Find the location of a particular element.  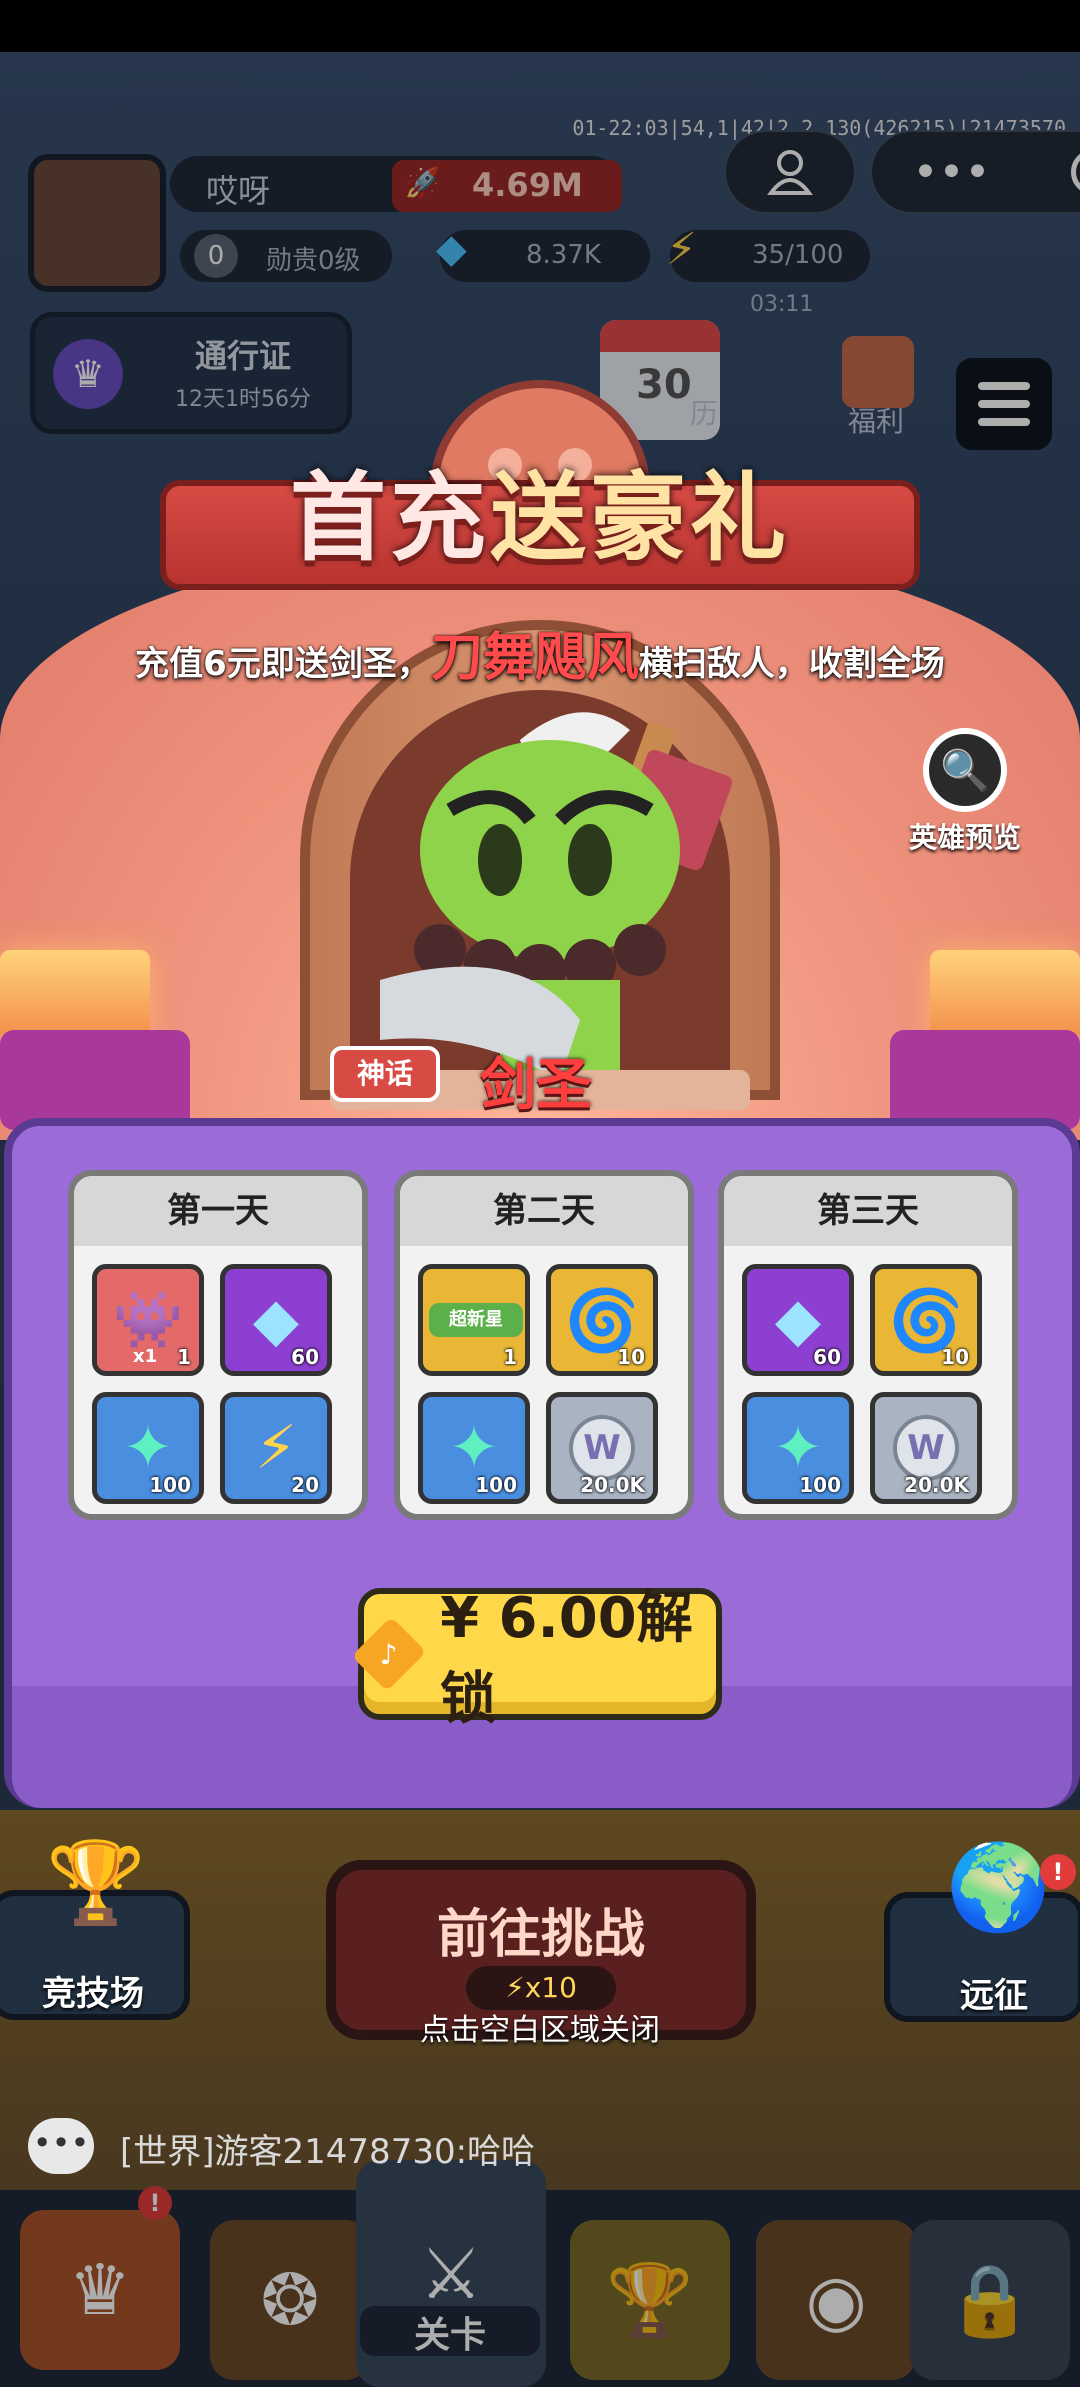

pillar-left is located at coordinates (95, 1080).